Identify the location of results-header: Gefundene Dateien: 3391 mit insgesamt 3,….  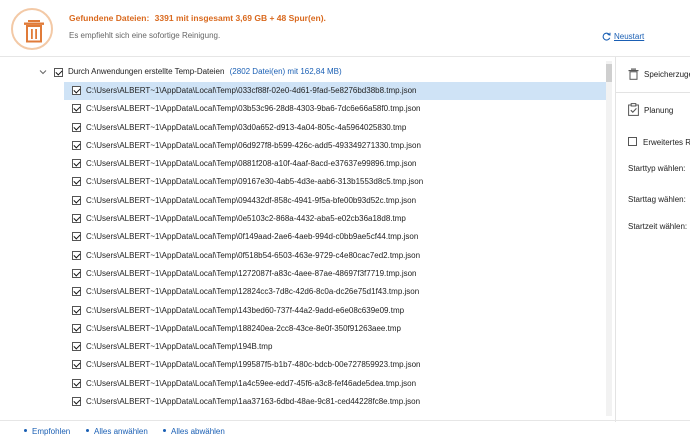
(345, 28).